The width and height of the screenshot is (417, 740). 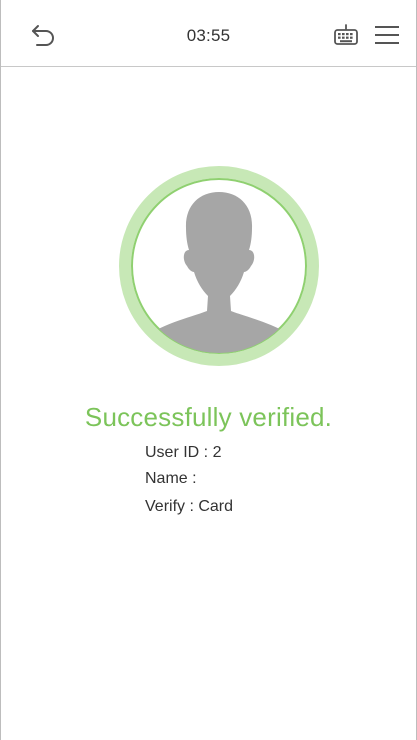 I want to click on menu-button, so click(x=387, y=35).